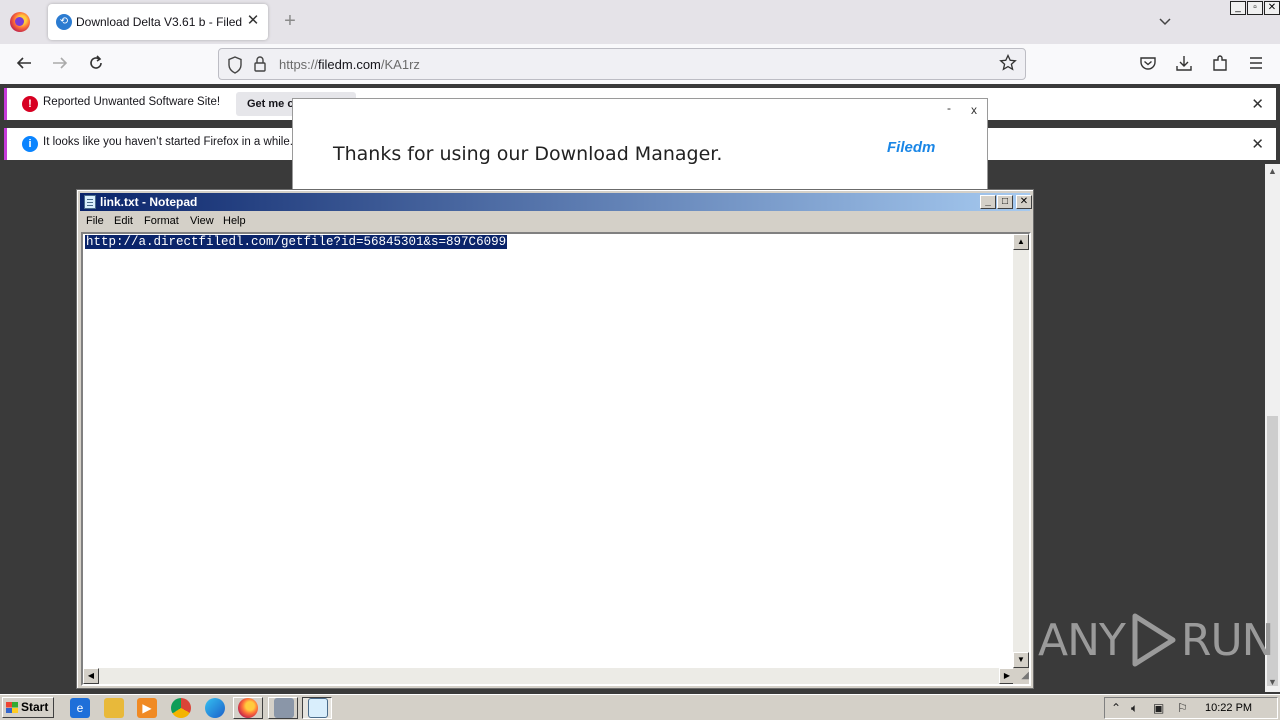 The height and width of the screenshot is (720, 1280). Describe the element at coordinates (215, 708) in the screenshot. I see `edge-icon` at that location.